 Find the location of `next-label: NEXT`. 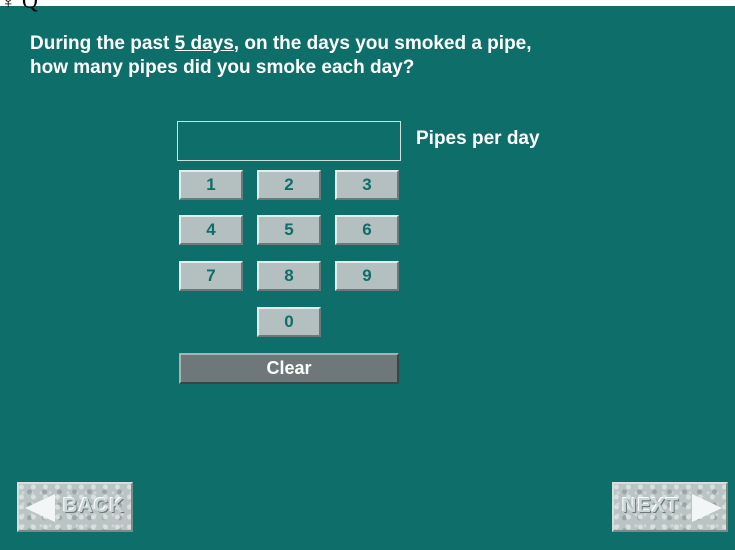

next-label: NEXT is located at coordinates (651, 506).